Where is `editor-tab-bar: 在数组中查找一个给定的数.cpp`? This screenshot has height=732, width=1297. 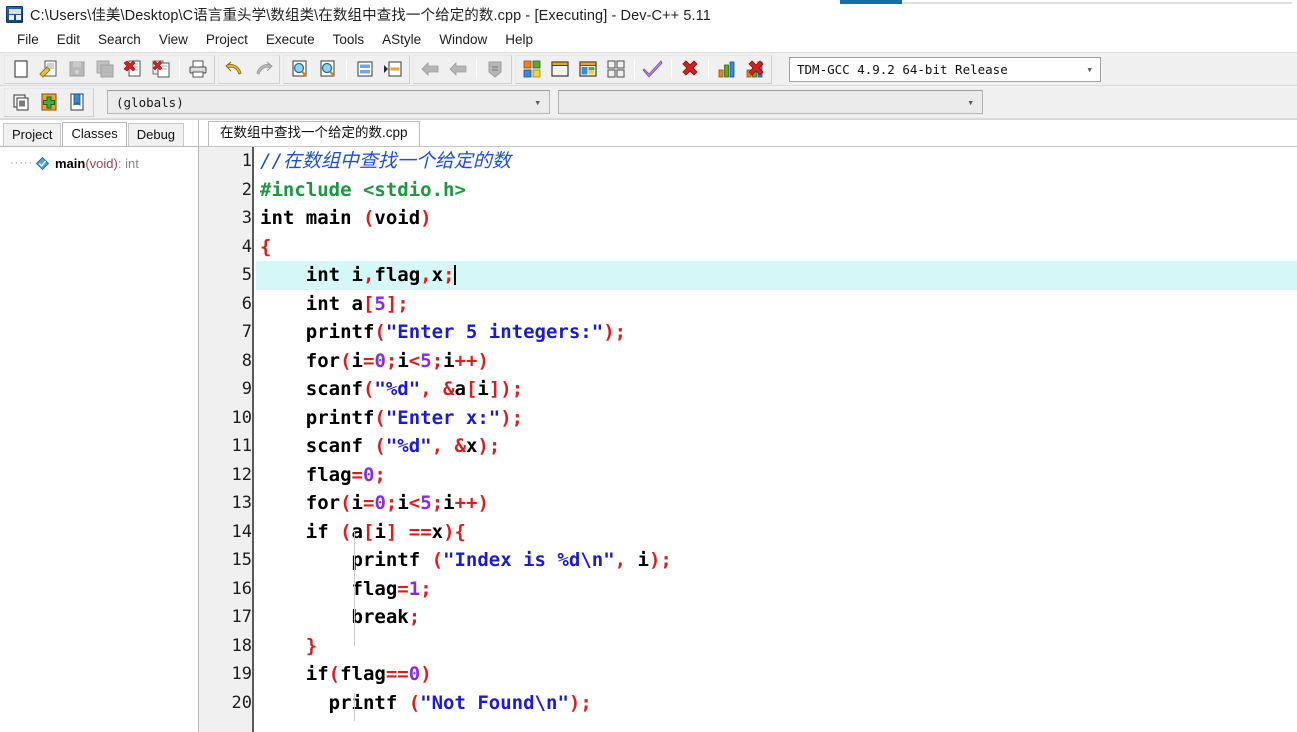 editor-tab-bar: 在数组中查找一个给定的数.cpp is located at coordinates (748, 133).